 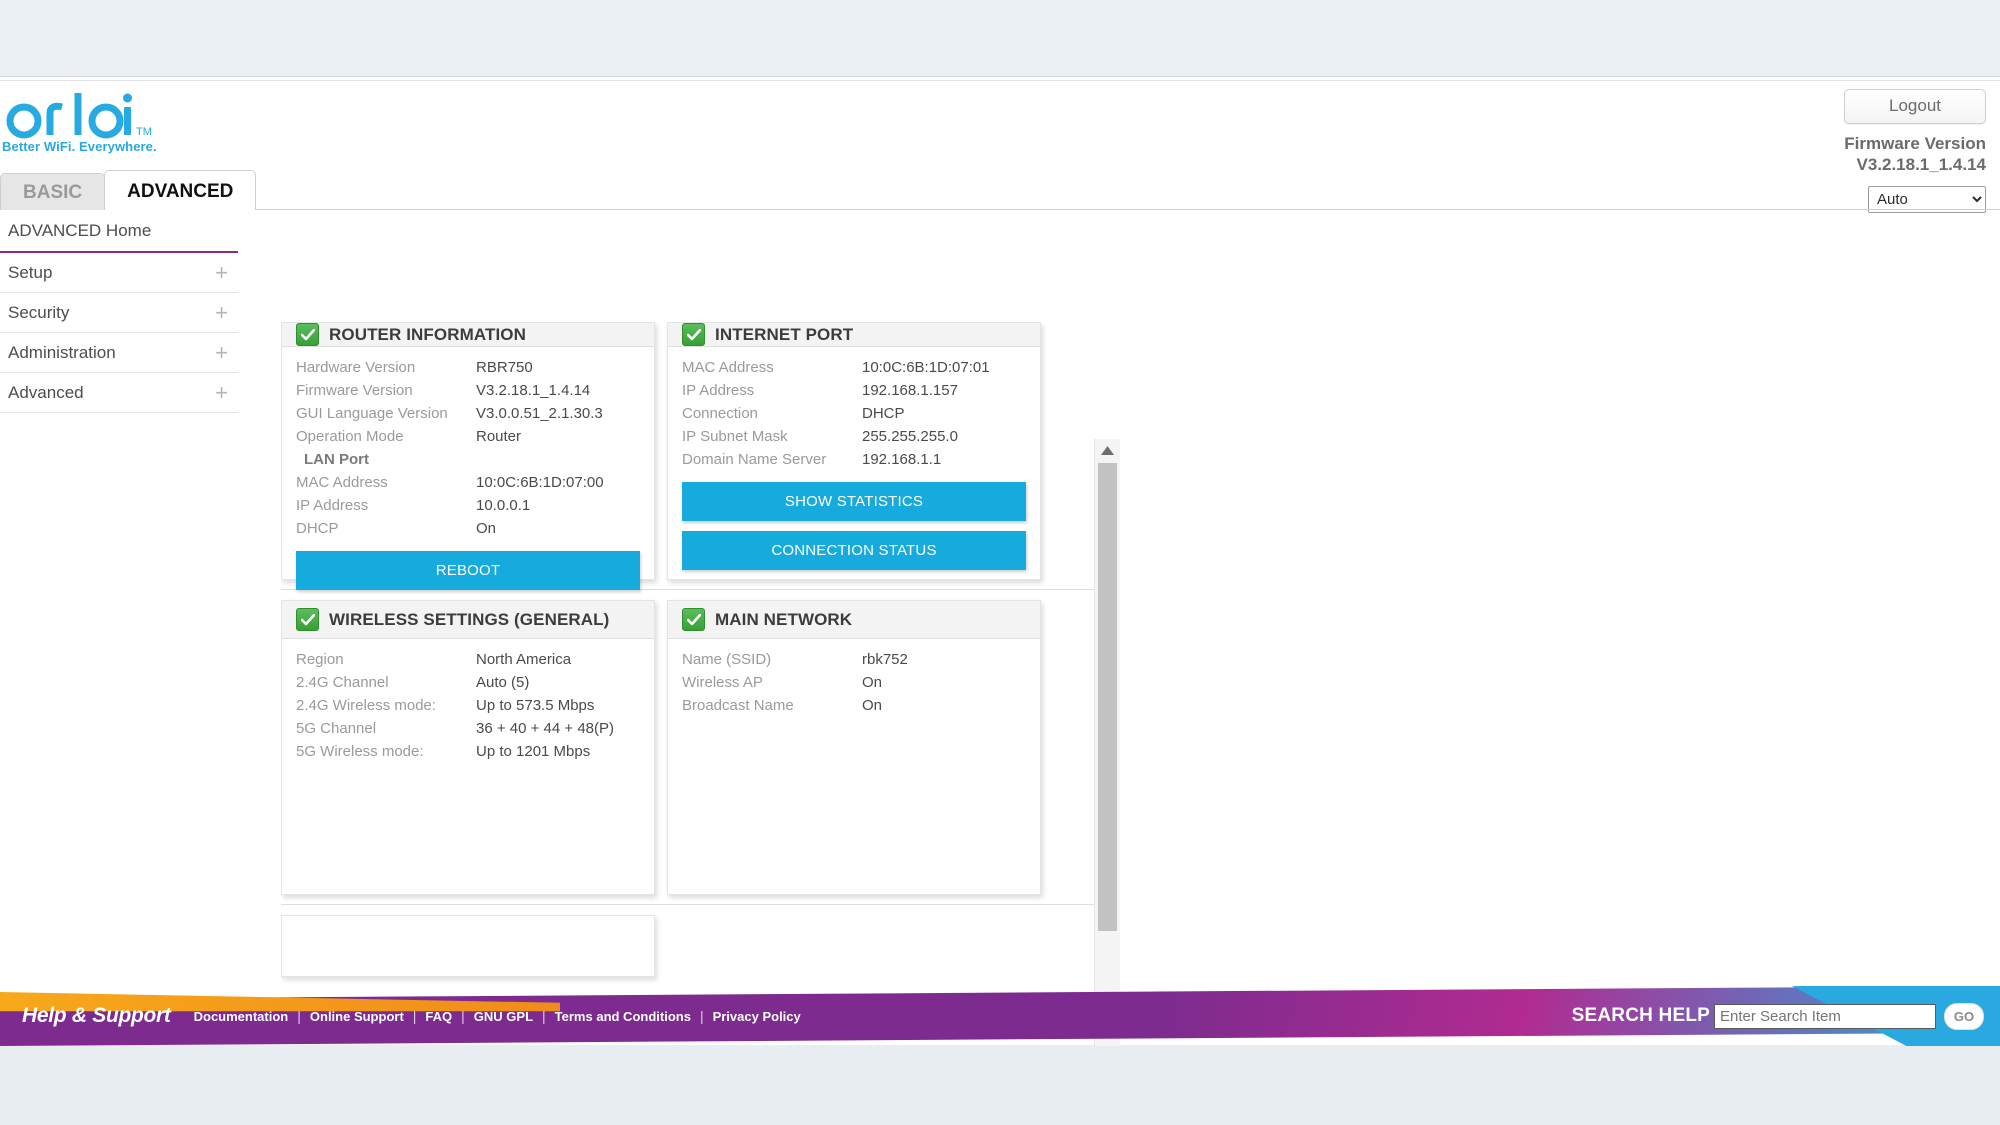 What do you see at coordinates (1921, 165) in the screenshot?
I see `firmware-version-value: V3.2.18.1_1.4.14` at bounding box center [1921, 165].